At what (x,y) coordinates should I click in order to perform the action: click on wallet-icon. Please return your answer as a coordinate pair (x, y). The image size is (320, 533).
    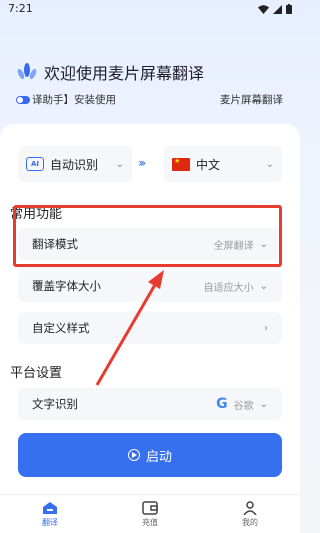
    Looking at the image, I should click on (150, 507).